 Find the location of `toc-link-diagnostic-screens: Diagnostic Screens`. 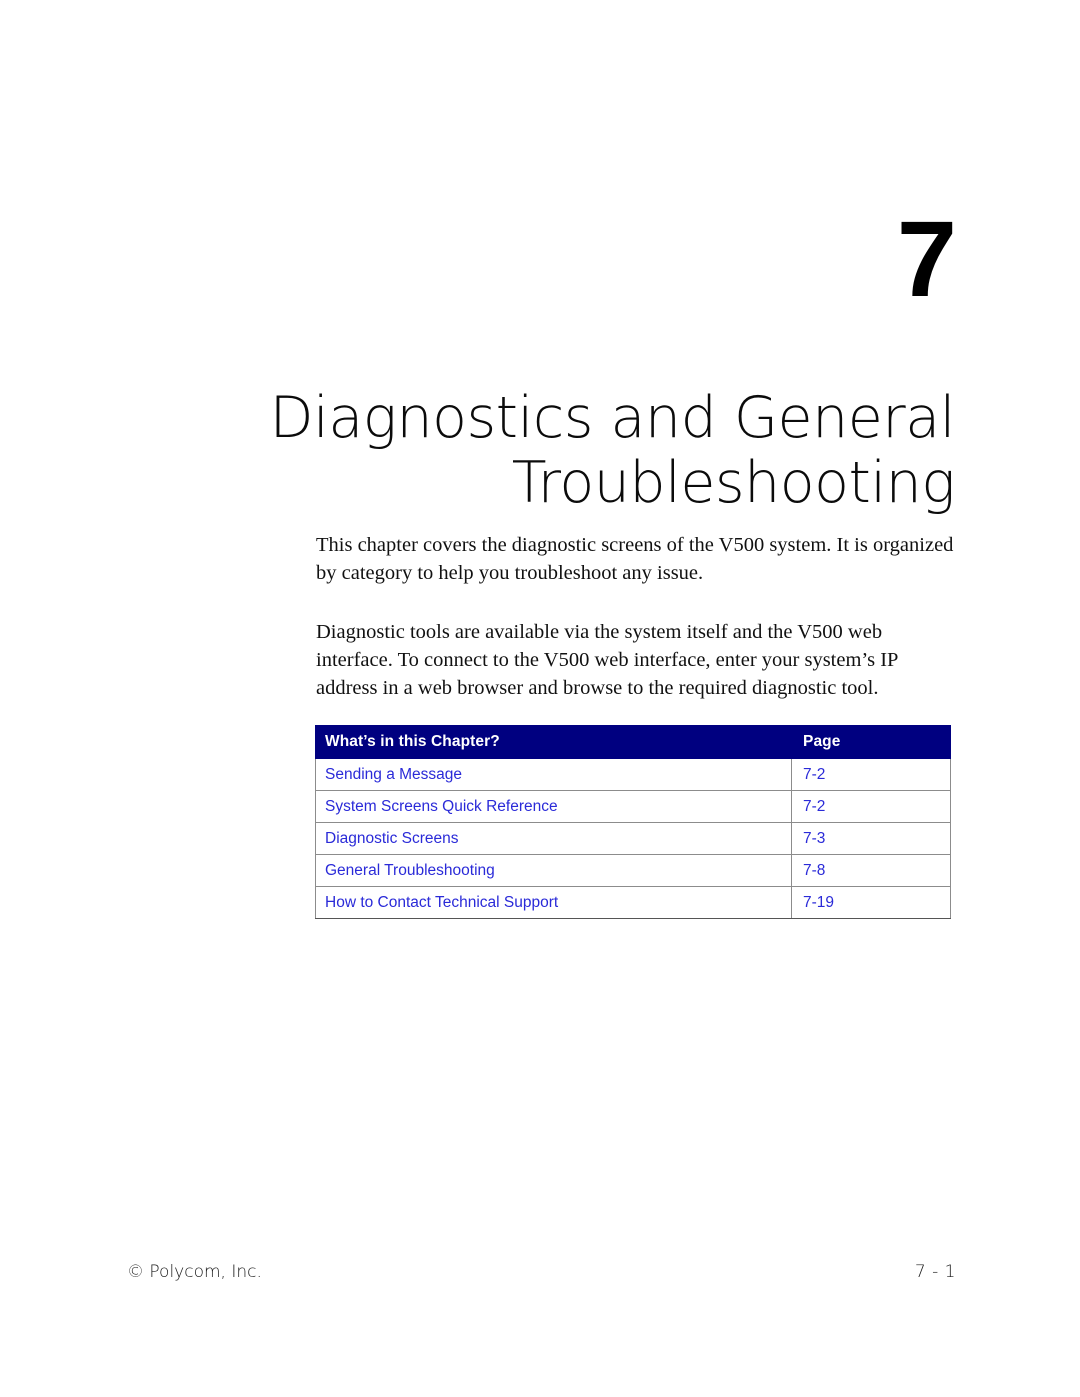

toc-link-diagnostic-screens: Diagnostic Screens is located at coordinates (392, 838).